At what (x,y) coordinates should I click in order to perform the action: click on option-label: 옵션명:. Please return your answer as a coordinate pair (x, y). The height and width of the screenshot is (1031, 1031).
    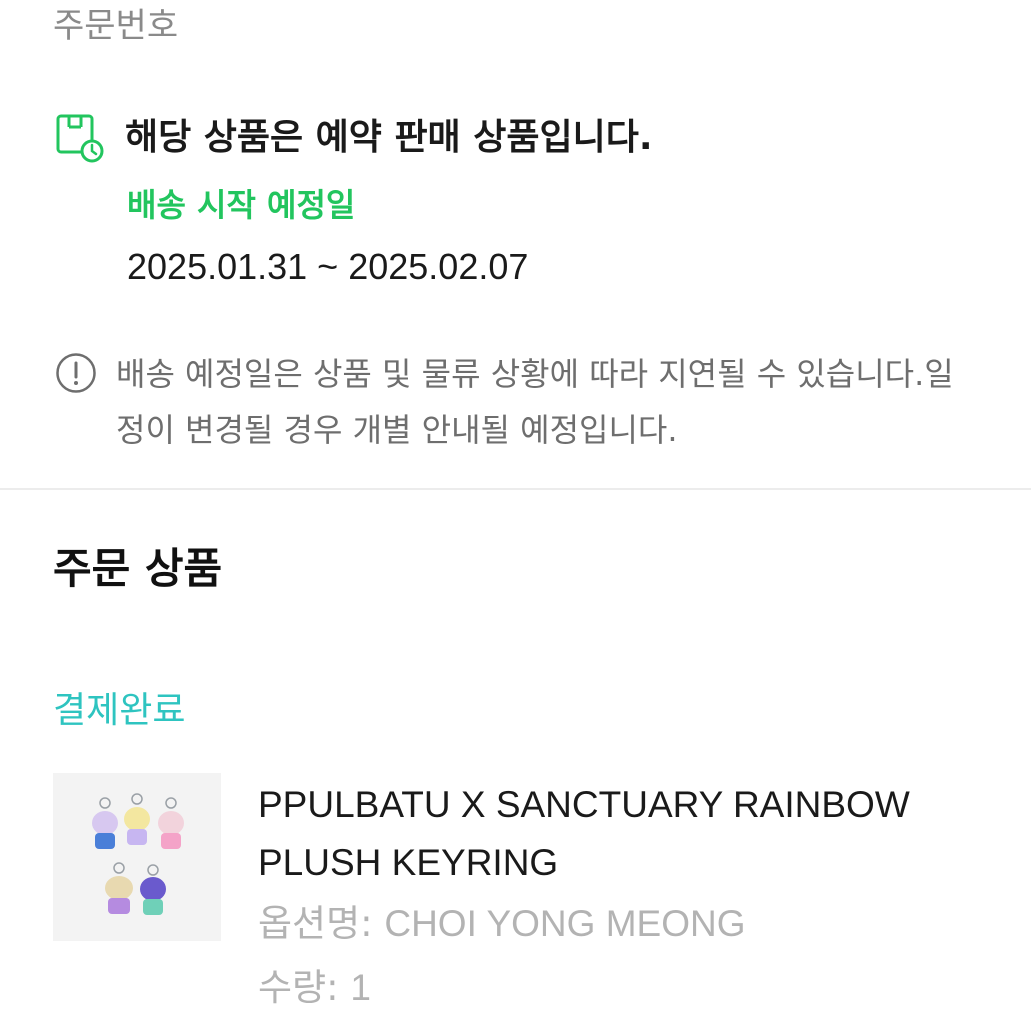
    Looking at the image, I should click on (321, 923).